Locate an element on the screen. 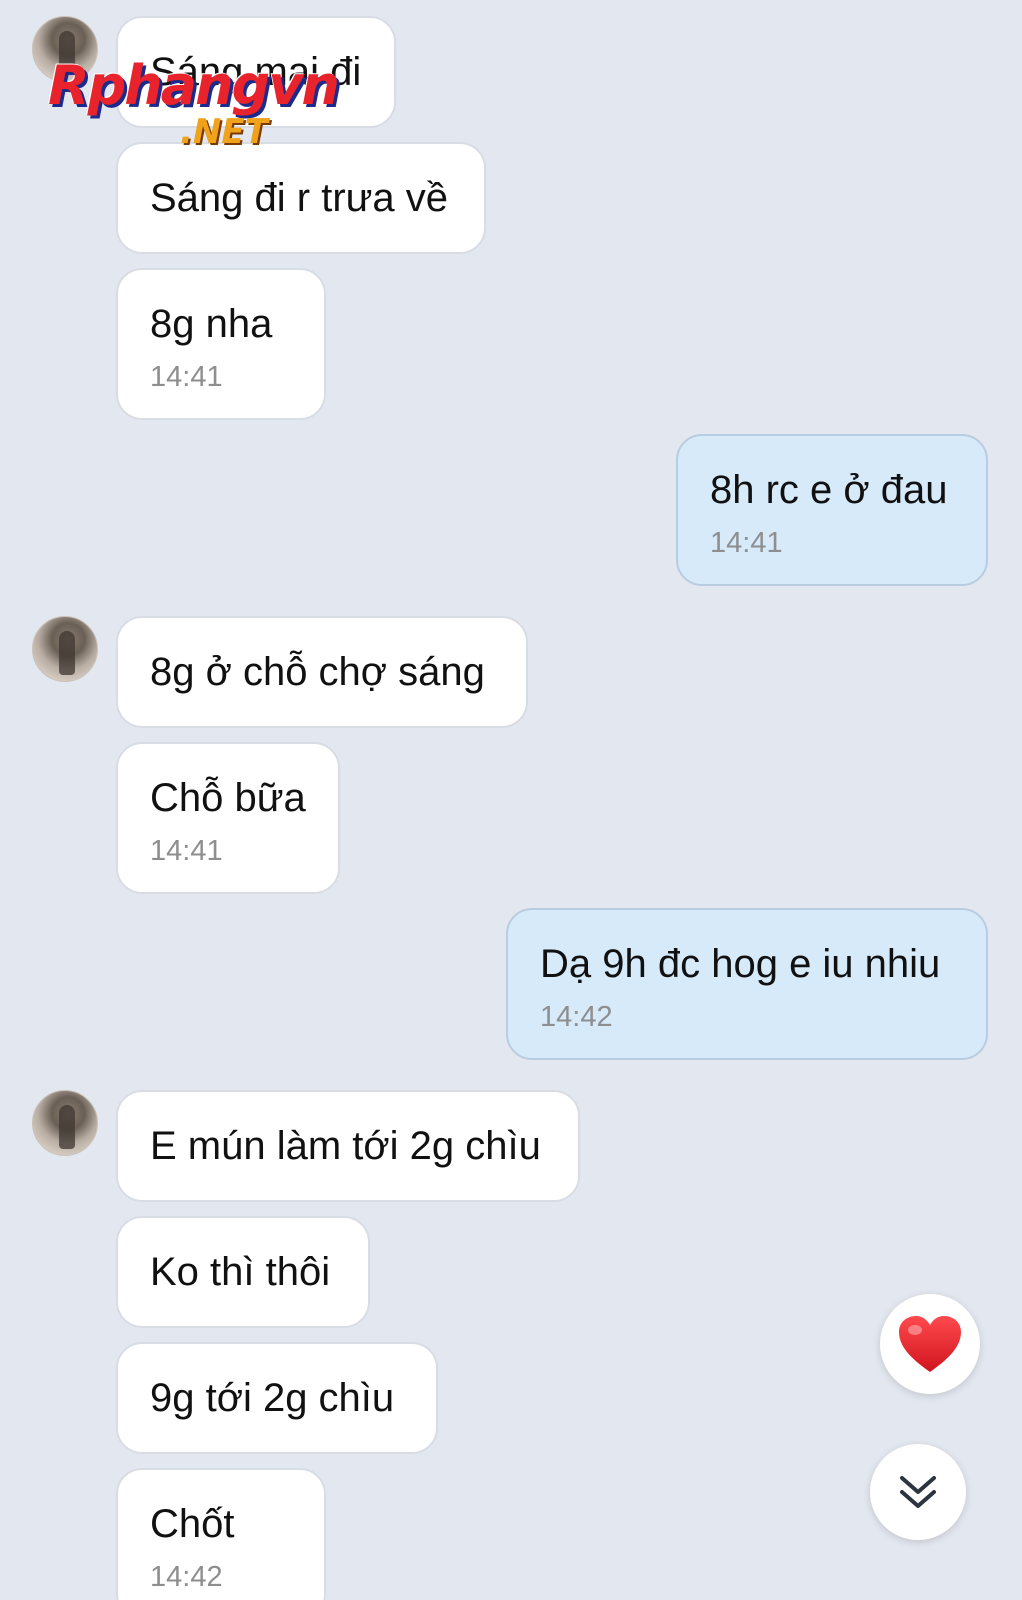 This screenshot has height=1600, width=1022. watermark-logo: Rphangvn .NET is located at coordinates (203, 104).